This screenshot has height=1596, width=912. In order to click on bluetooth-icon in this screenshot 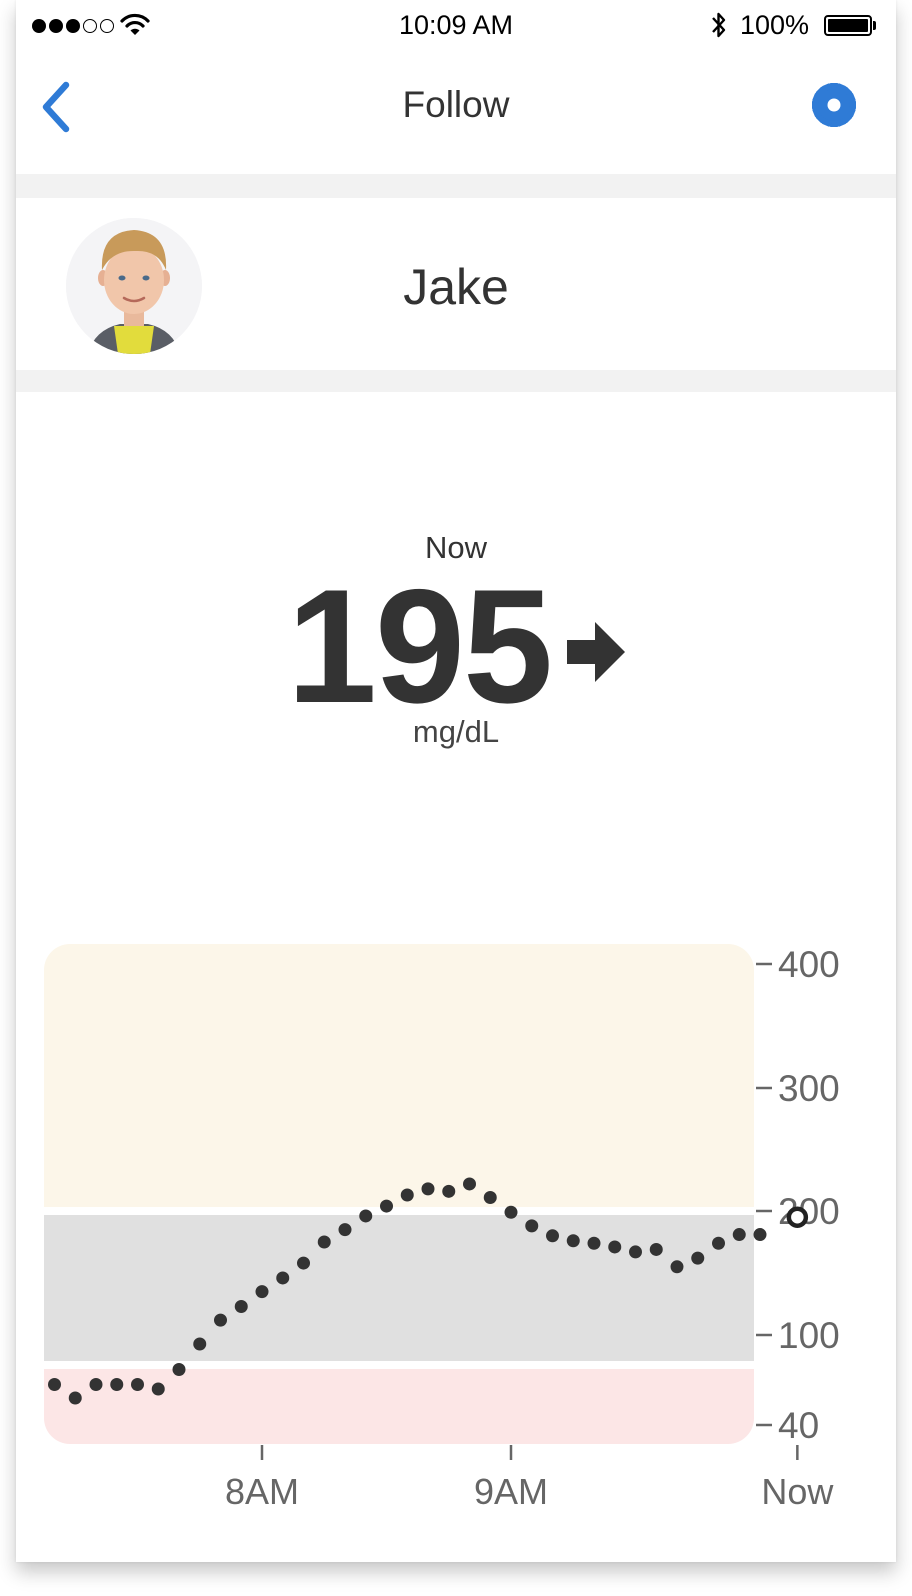, I will do `click(719, 25)`.